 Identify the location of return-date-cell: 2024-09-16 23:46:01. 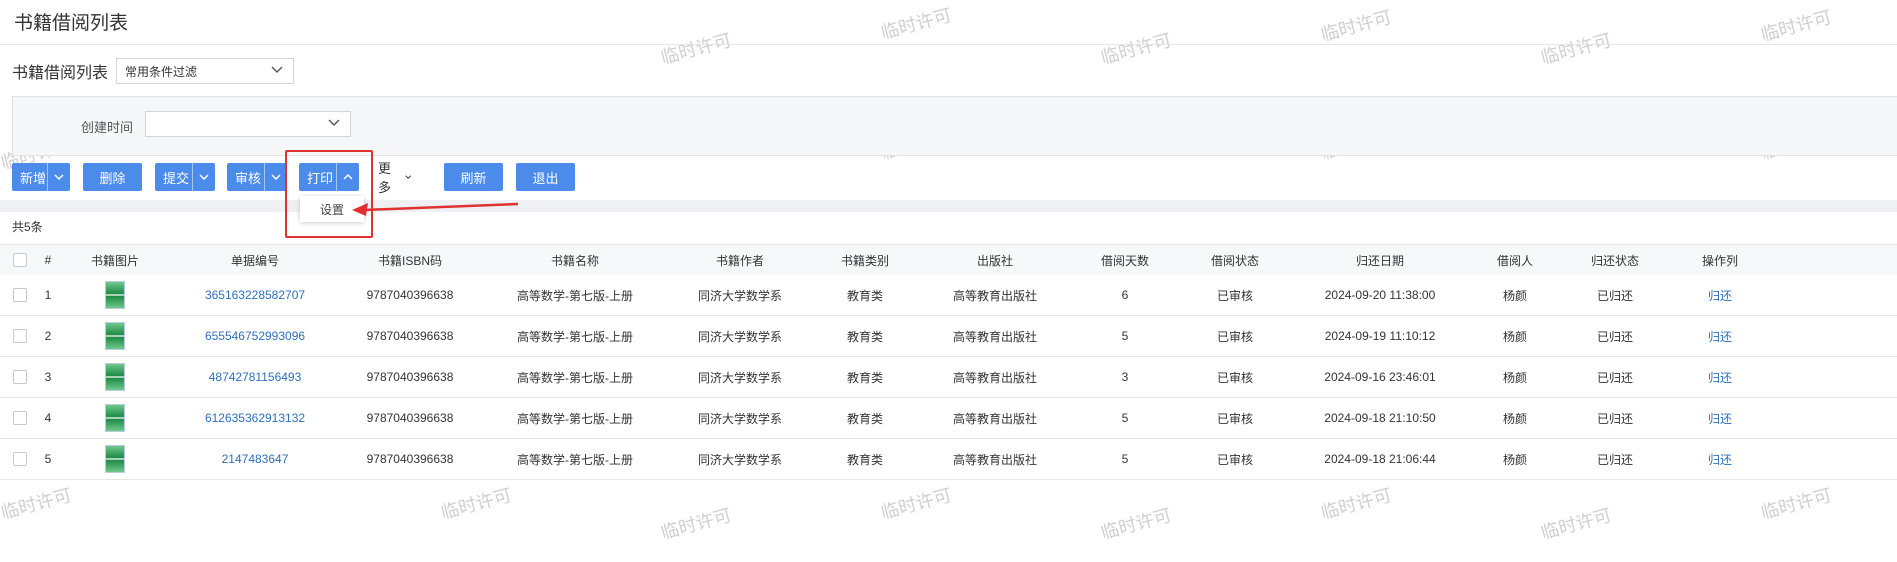
(1380, 377).